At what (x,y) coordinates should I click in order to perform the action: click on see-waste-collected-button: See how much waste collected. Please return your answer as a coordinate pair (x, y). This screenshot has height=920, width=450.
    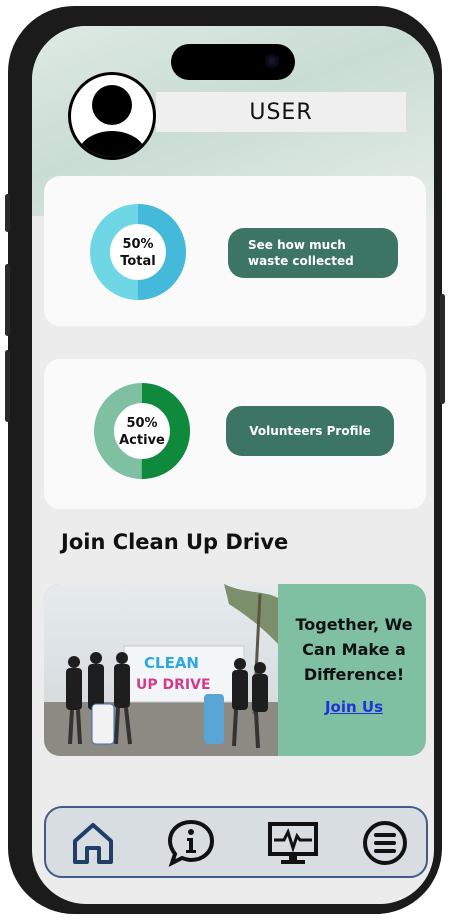
    Looking at the image, I should click on (313, 253).